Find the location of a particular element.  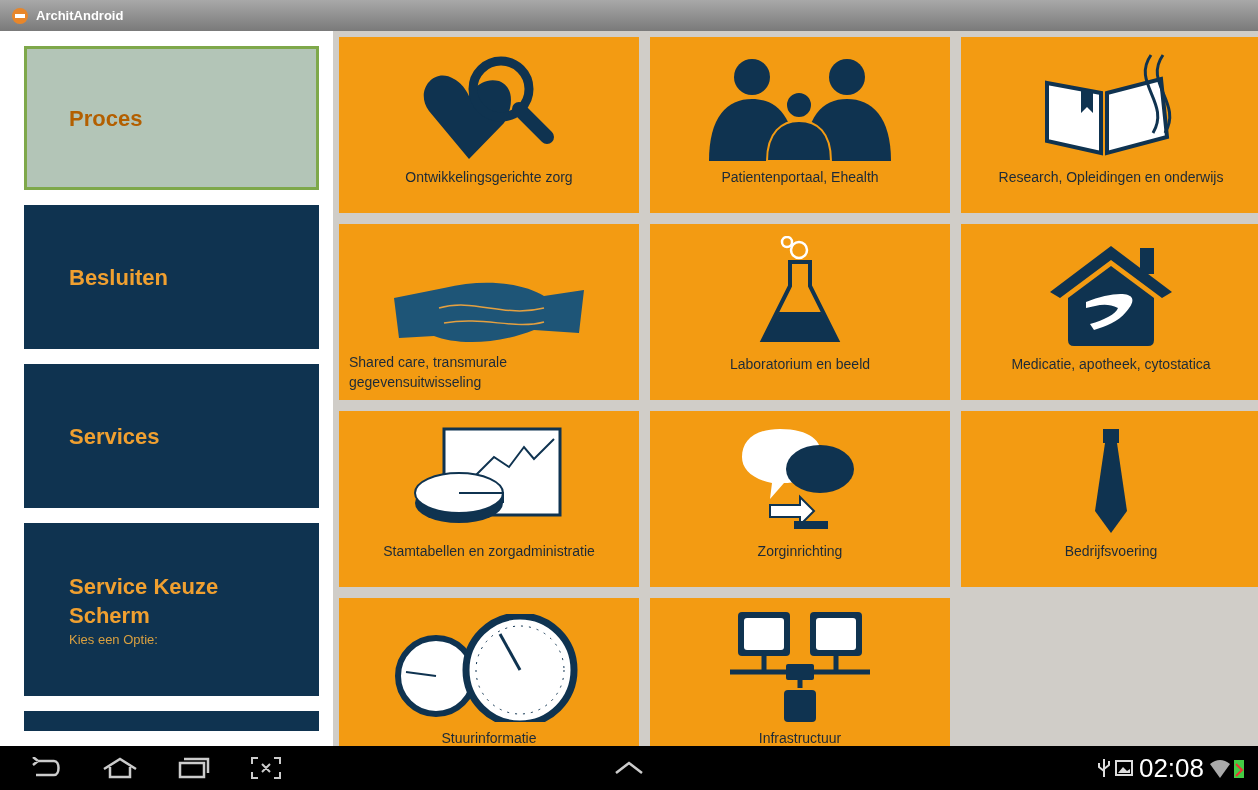

clock-time: 02:08 is located at coordinates (1171, 768).